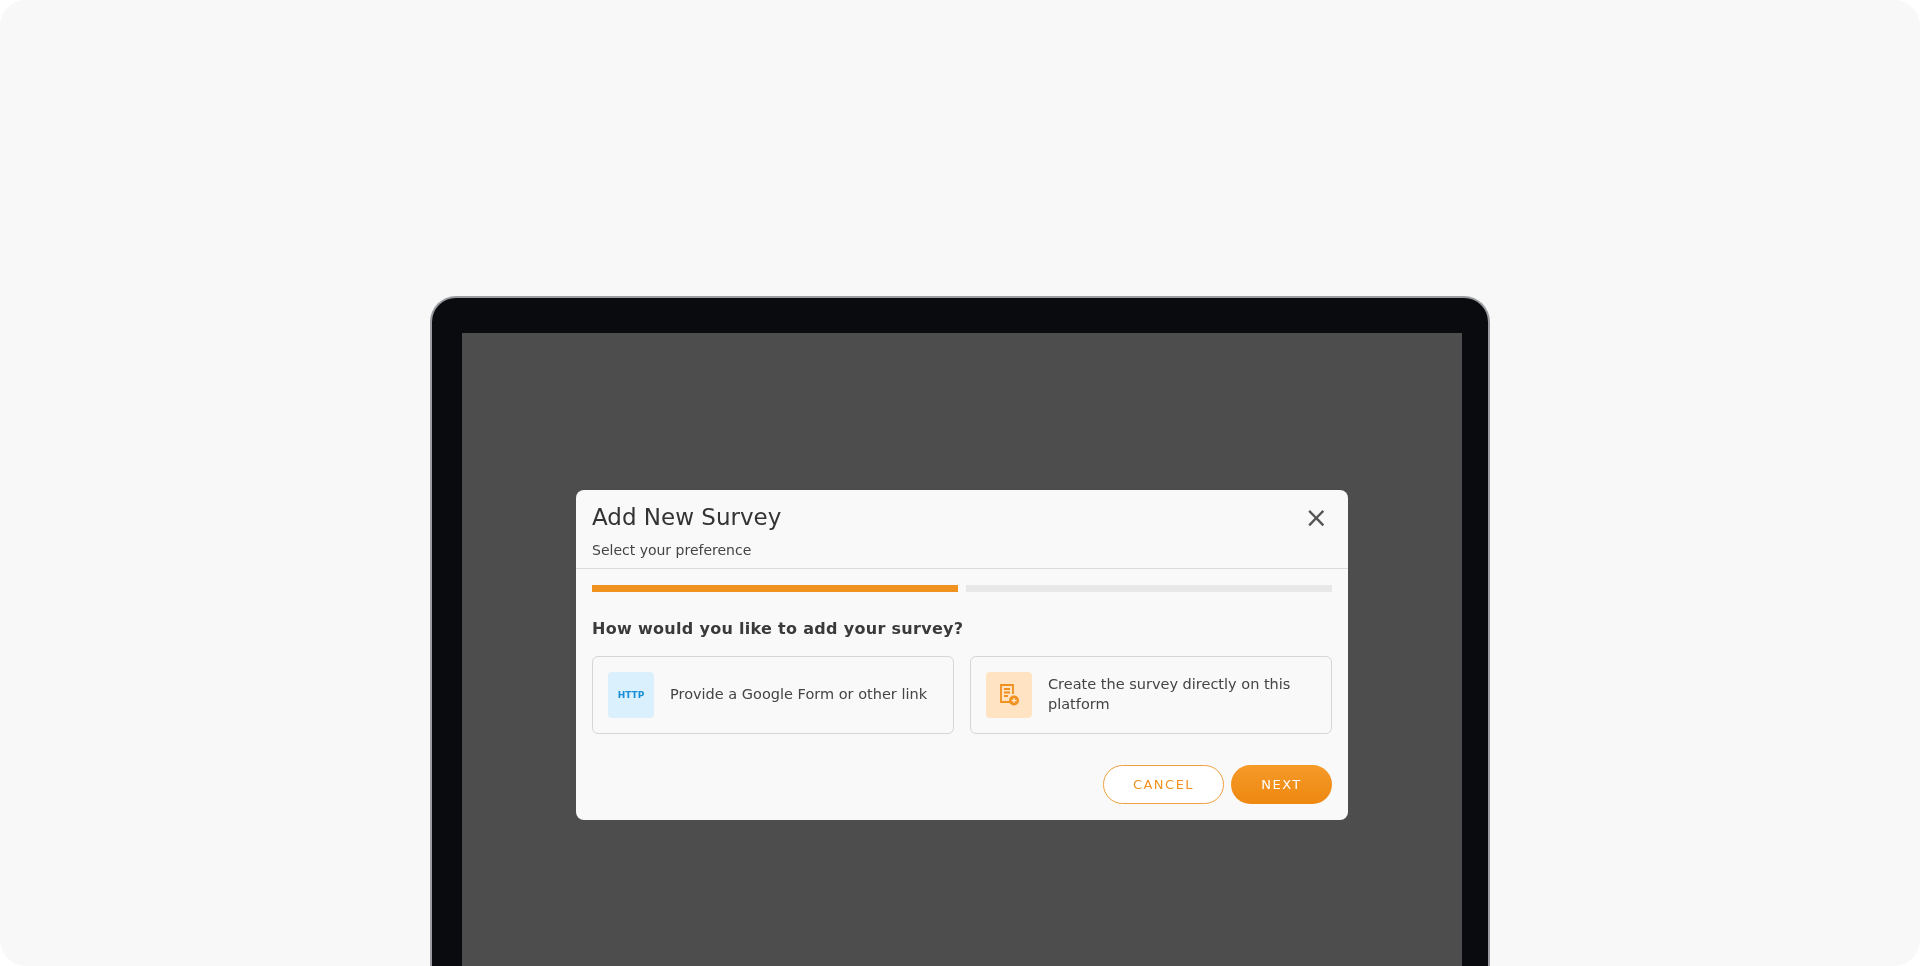 The image size is (1920, 966). I want to click on question-text: How would you like to add your survey?, so click(778, 628).